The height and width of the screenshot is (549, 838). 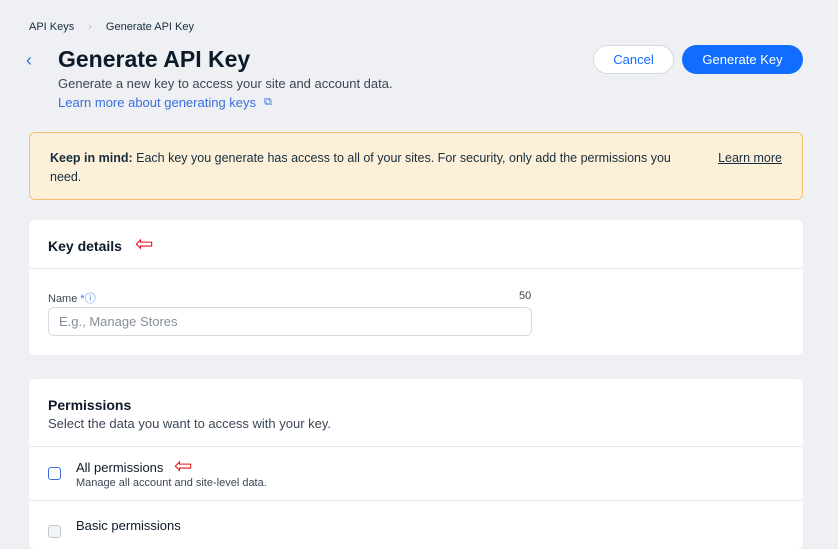 I want to click on name-label: Name *ⓘ, so click(x=72, y=298).